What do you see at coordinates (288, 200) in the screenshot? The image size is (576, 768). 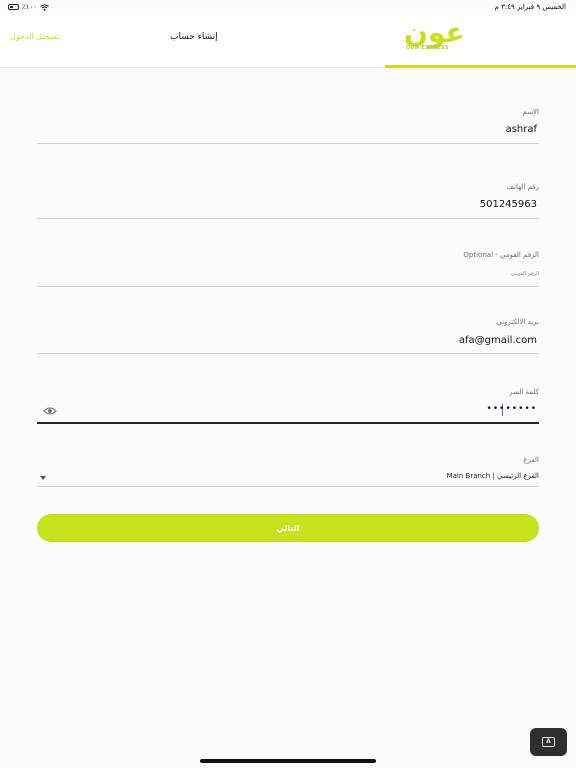 I see `phone-field: رقم الهاتف 501245963` at bounding box center [288, 200].